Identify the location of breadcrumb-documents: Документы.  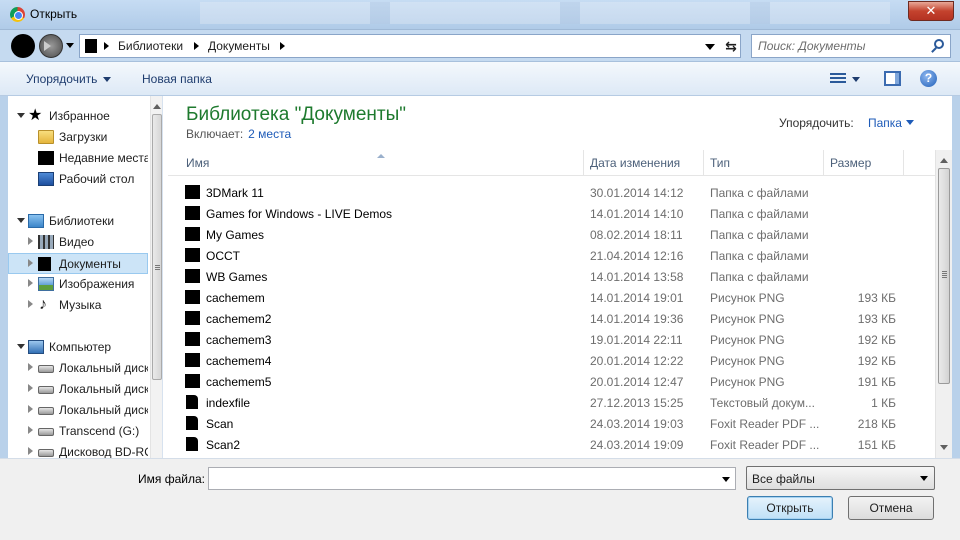
(239, 46).